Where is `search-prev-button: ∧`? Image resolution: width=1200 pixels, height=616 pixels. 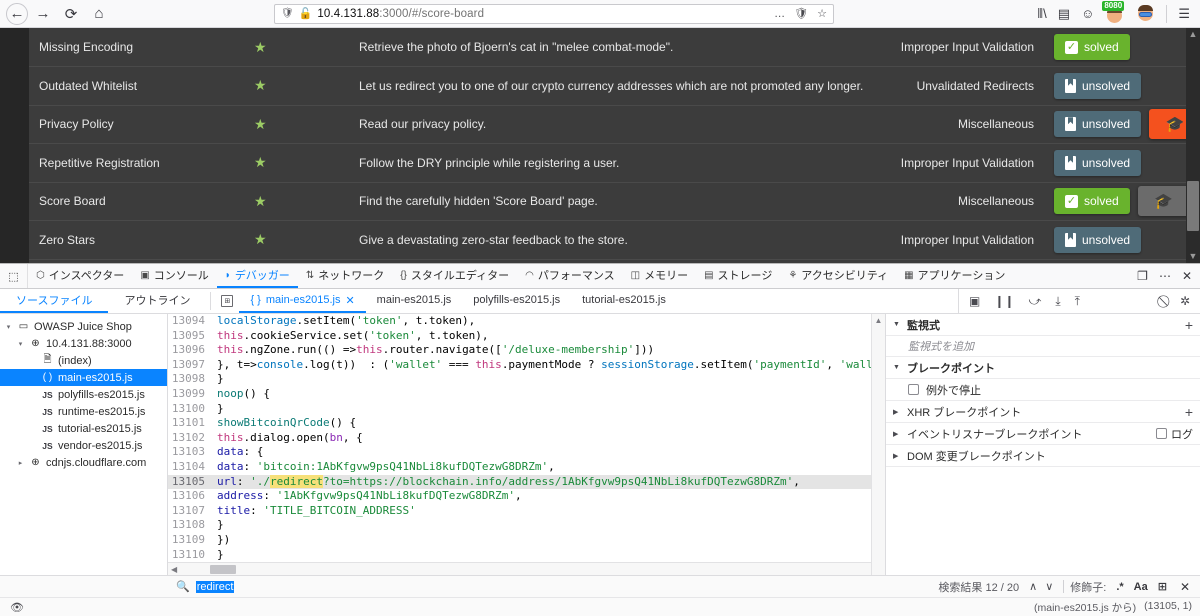
search-prev-button: ∧ is located at coordinates (1033, 586).